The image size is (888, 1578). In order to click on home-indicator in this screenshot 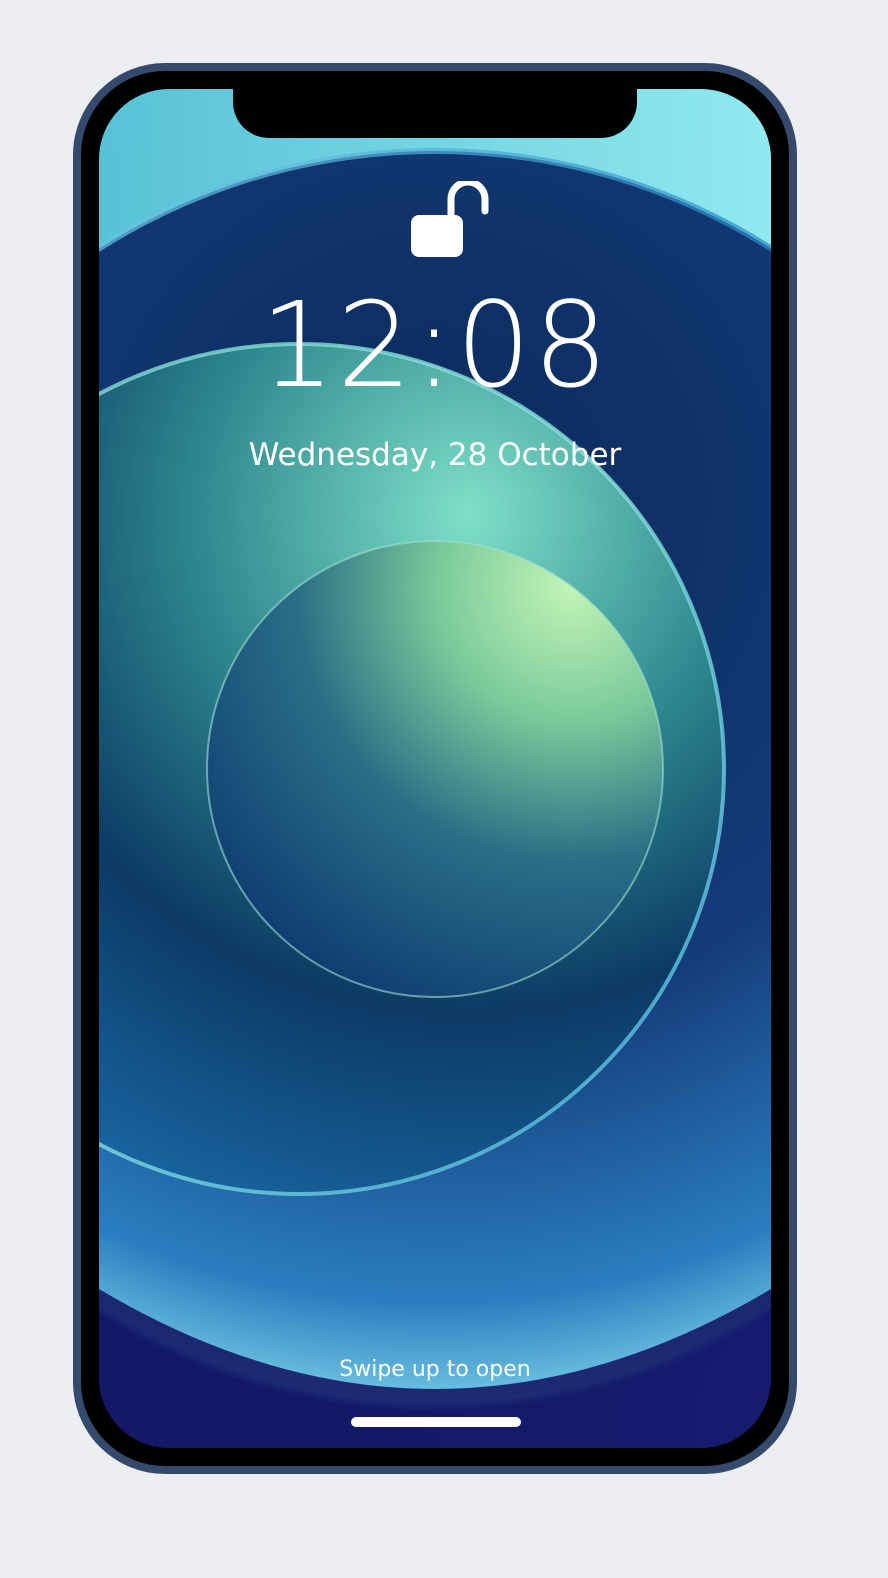, I will do `click(436, 1422)`.